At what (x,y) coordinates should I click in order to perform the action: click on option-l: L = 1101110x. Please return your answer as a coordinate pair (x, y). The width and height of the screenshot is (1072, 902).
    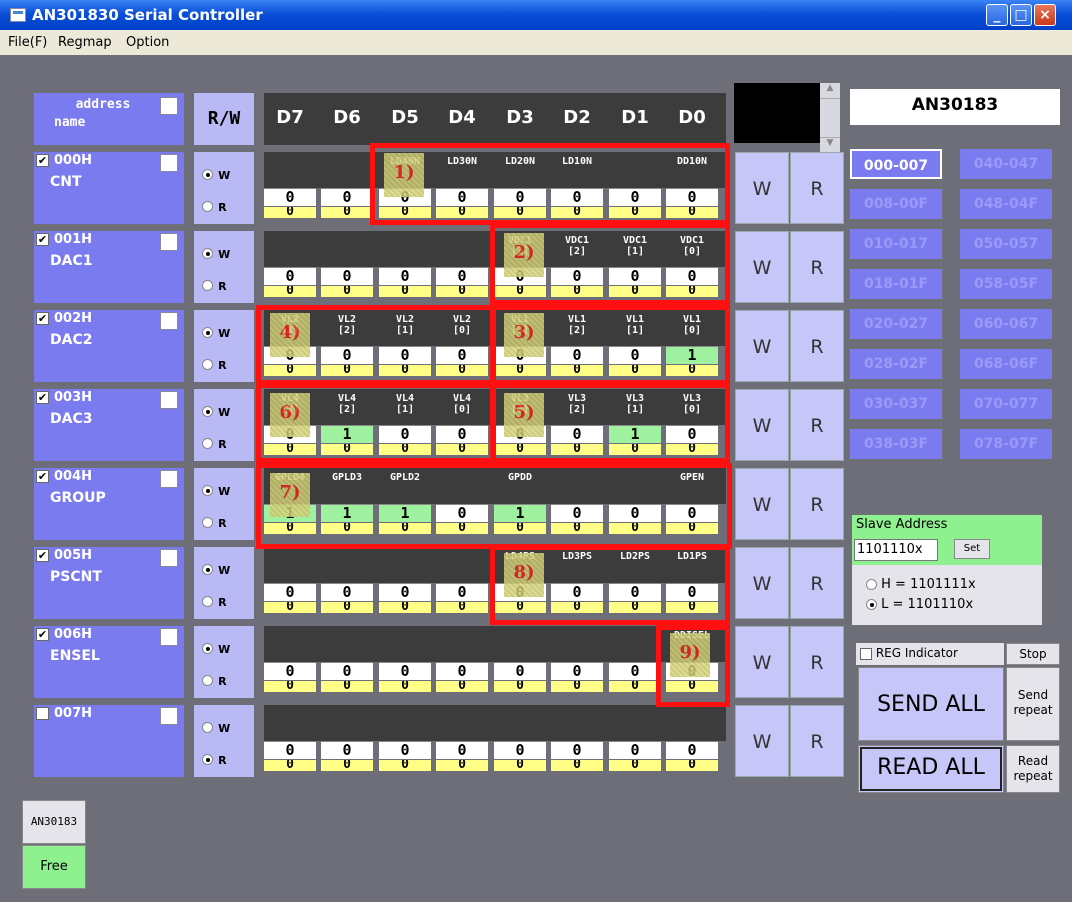
    Looking at the image, I should click on (919, 604).